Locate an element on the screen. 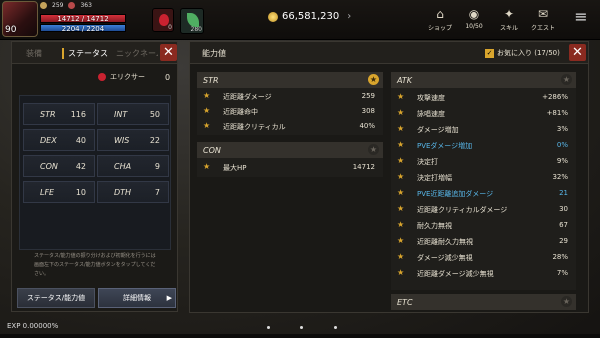 This screenshot has height=338, width=600. stat-name: 決定打増幅 is located at coordinates (434, 178).